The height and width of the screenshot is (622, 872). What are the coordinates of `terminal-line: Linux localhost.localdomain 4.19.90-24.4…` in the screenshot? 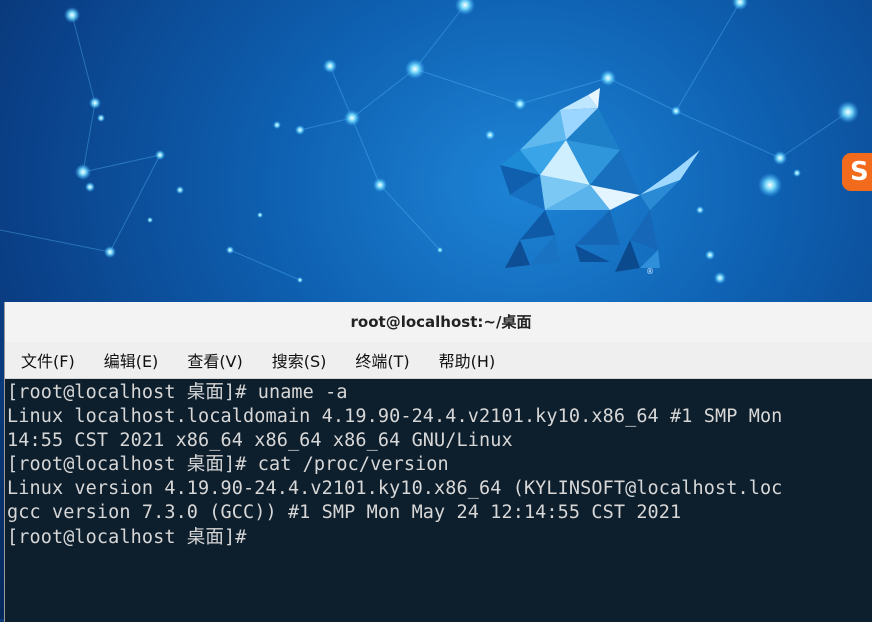 It's located at (395, 417).